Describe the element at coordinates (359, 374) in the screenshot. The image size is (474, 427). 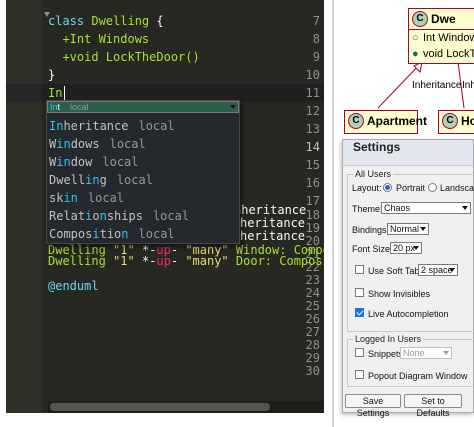
I see `popout-checkbox` at that location.